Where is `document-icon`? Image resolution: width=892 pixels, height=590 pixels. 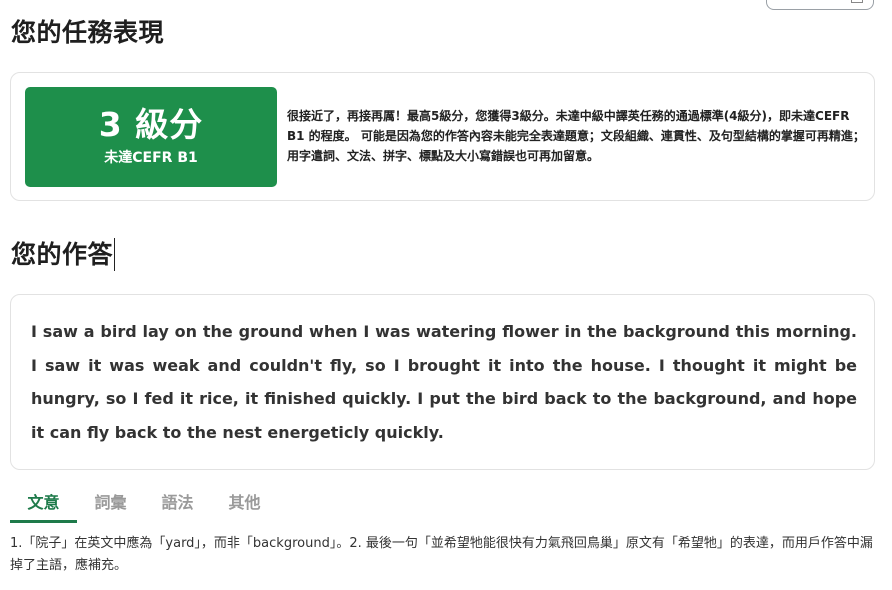 document-icon is located at coordinates (857, 1).